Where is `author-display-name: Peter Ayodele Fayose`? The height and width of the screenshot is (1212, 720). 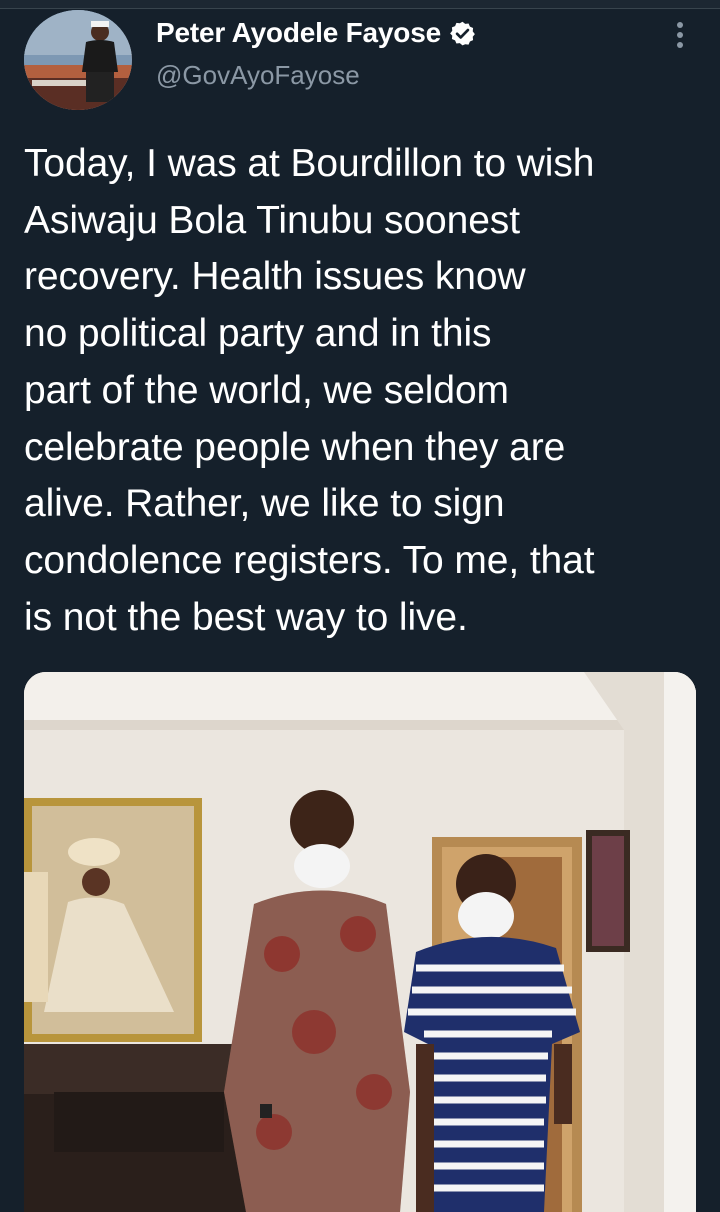
author-display-name: Peter Ayodele Fayose is located at coordinates (298, 33).